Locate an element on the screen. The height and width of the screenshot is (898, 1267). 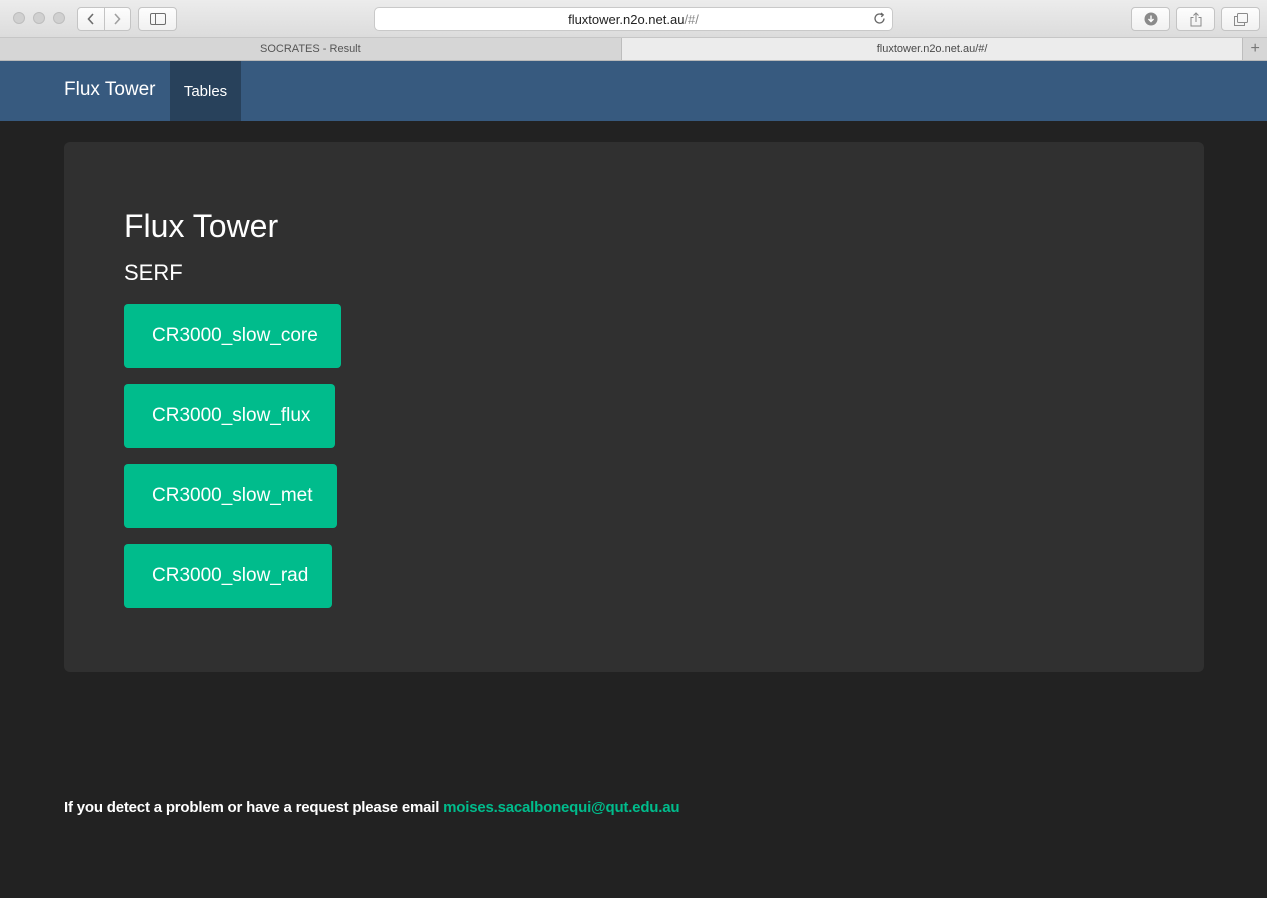
close-window-button is located at coordinates (19, 18).